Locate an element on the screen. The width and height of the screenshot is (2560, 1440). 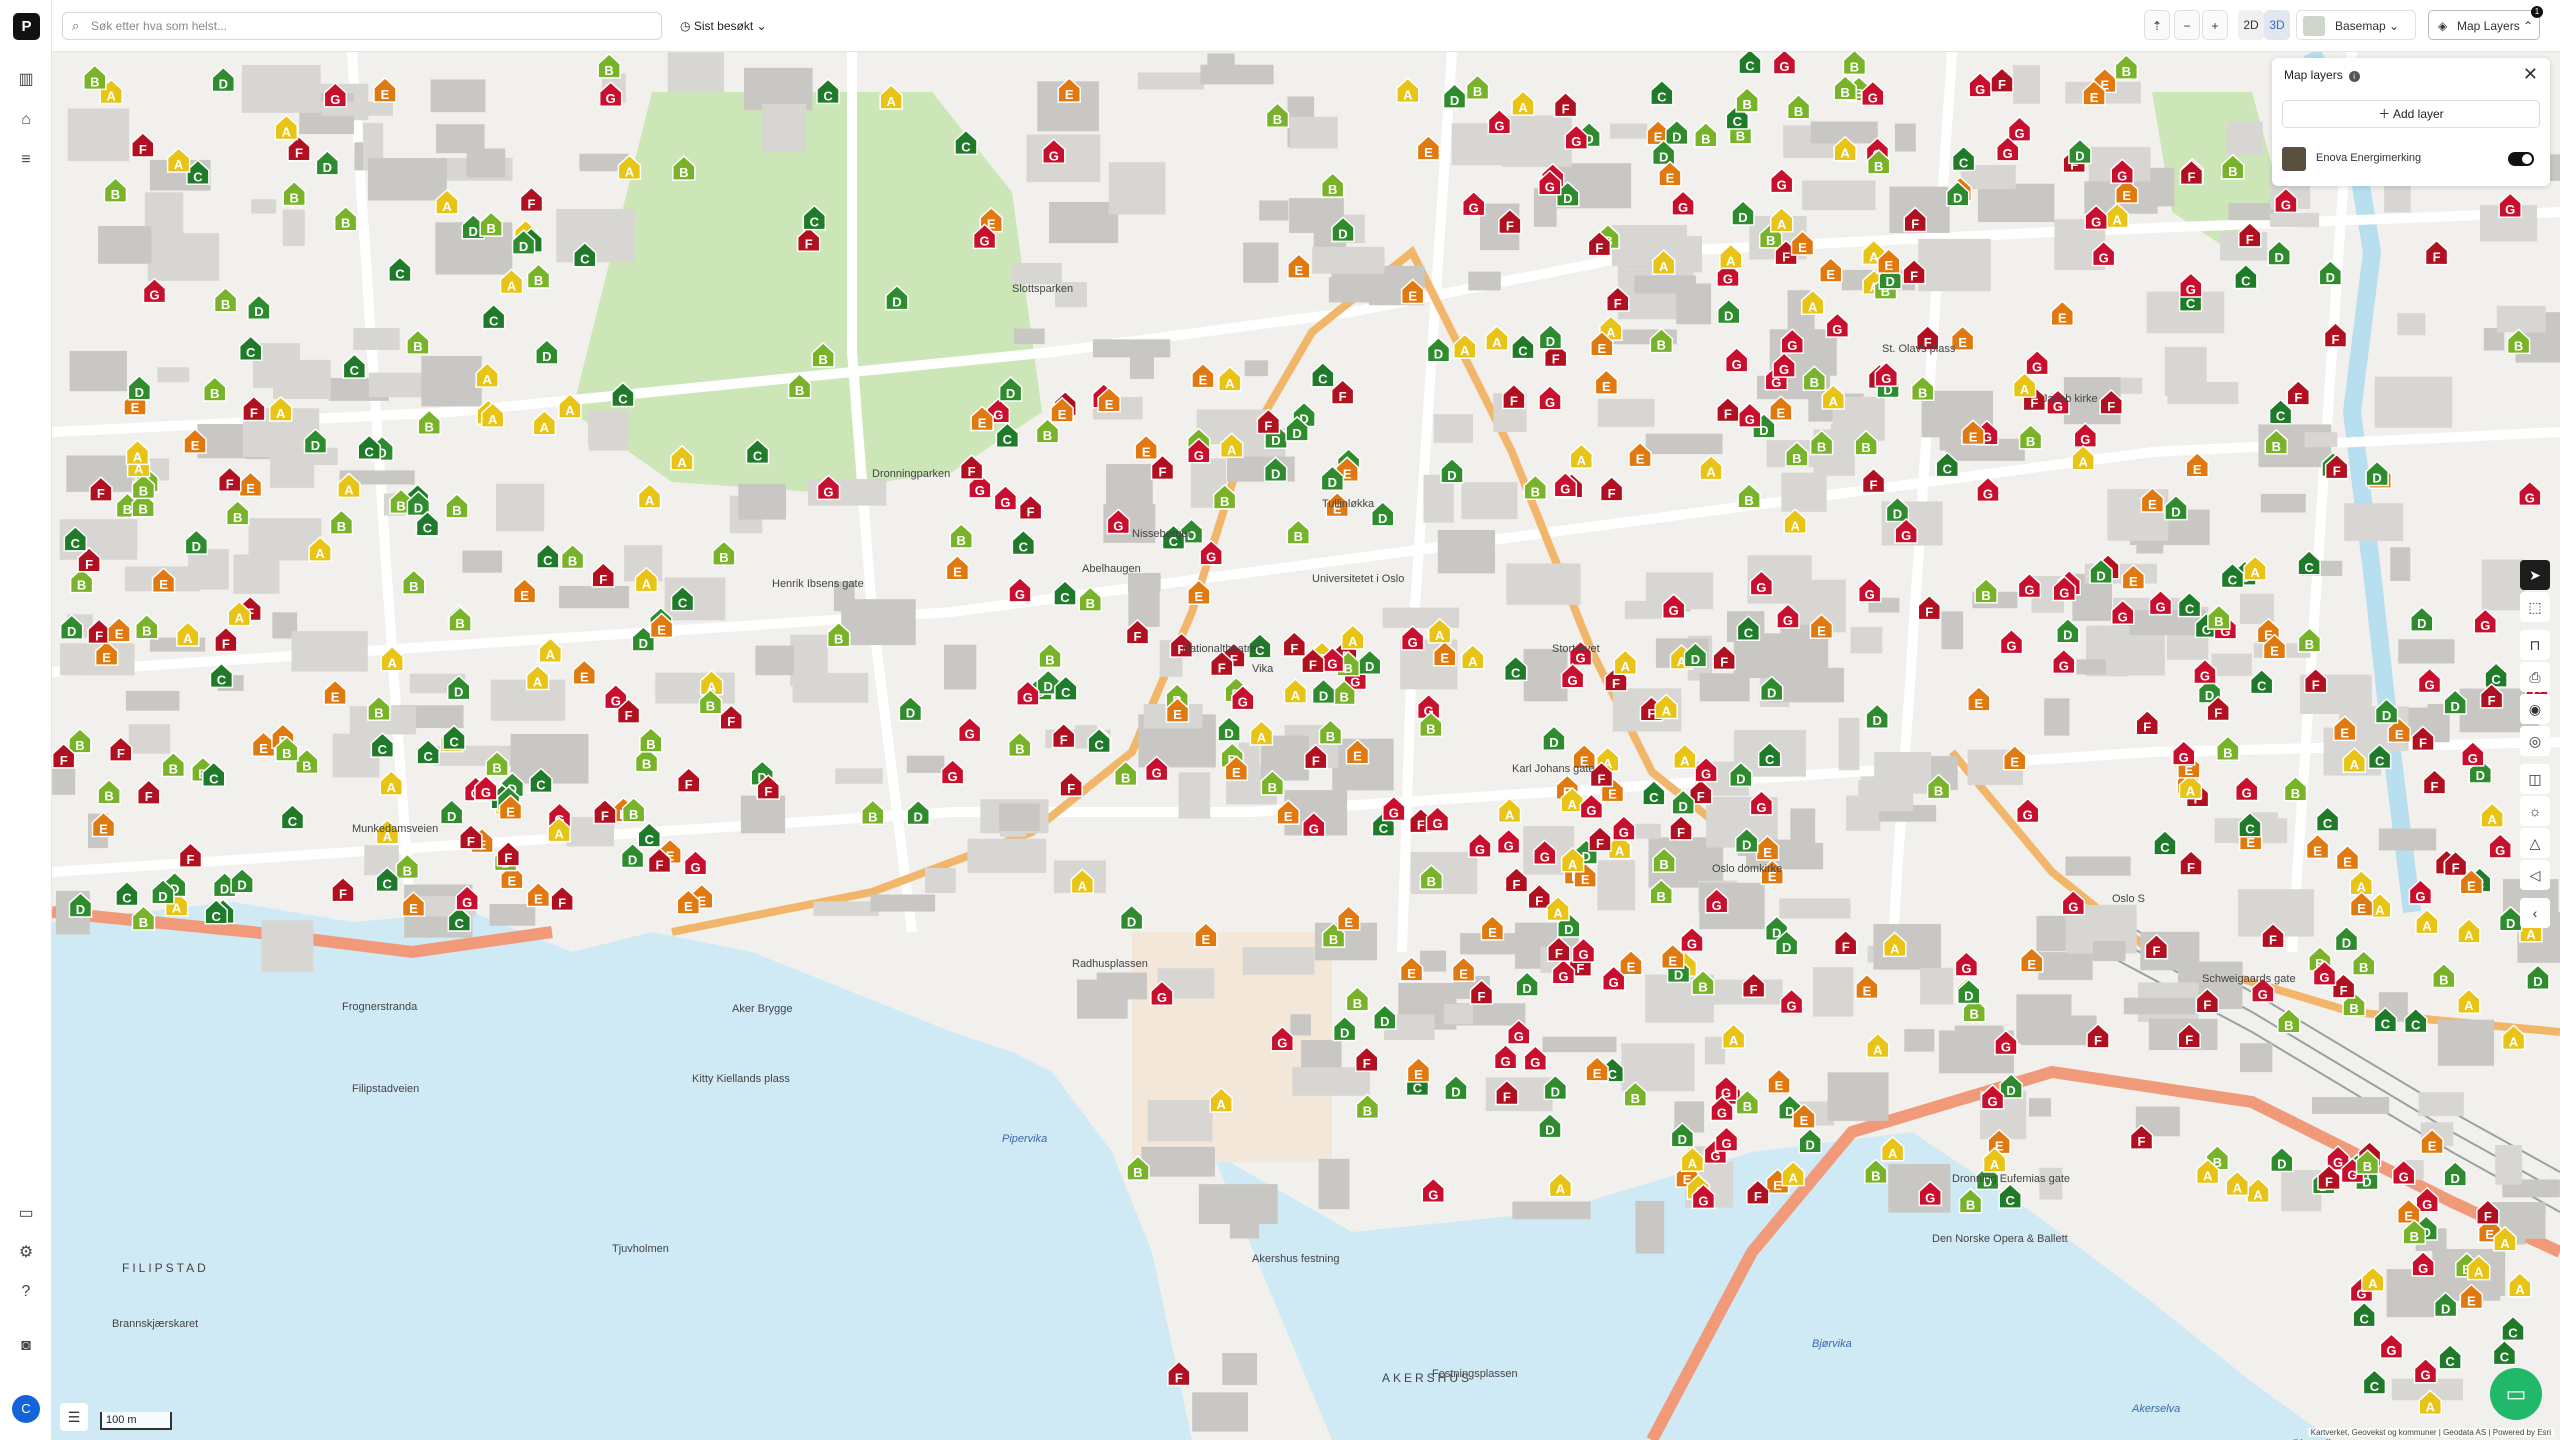
collapse-icon: ‹ is located at coordinates (2535, 913).